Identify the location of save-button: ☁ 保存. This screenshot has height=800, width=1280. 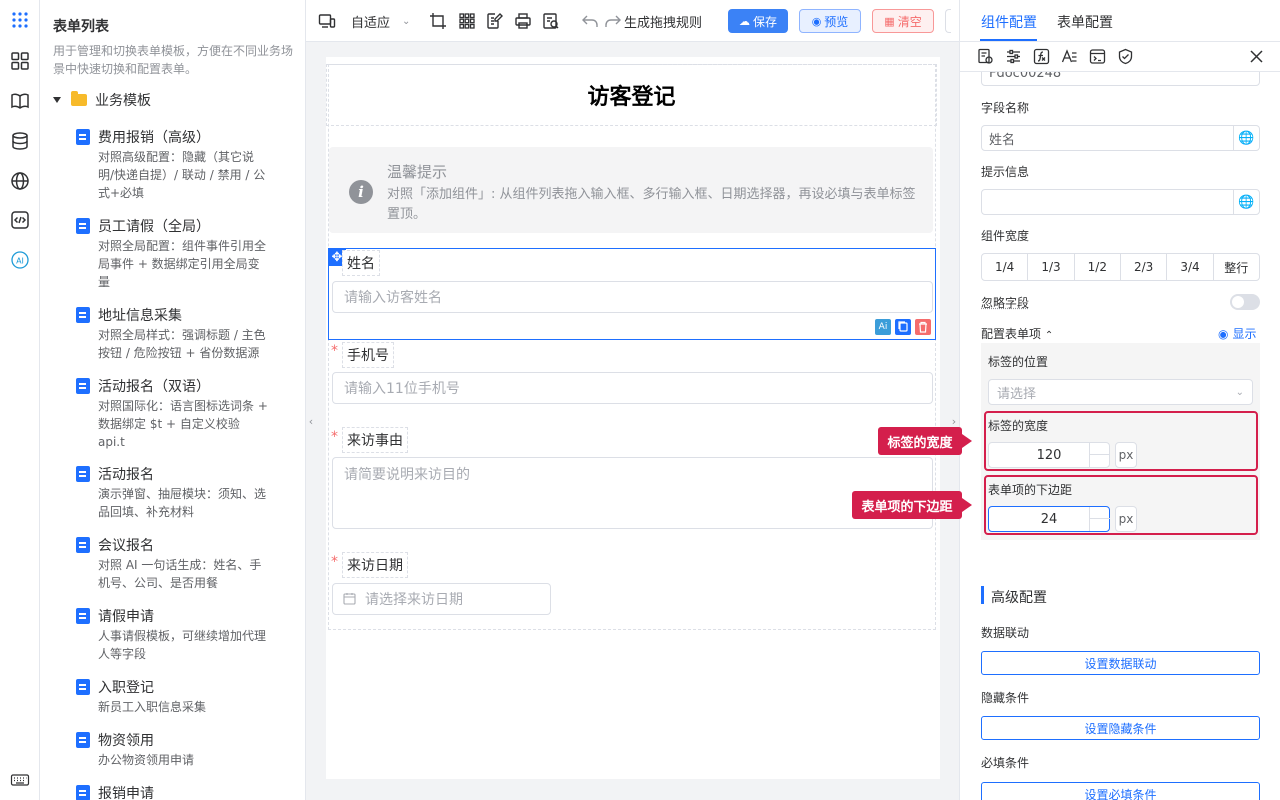
(758, 21).